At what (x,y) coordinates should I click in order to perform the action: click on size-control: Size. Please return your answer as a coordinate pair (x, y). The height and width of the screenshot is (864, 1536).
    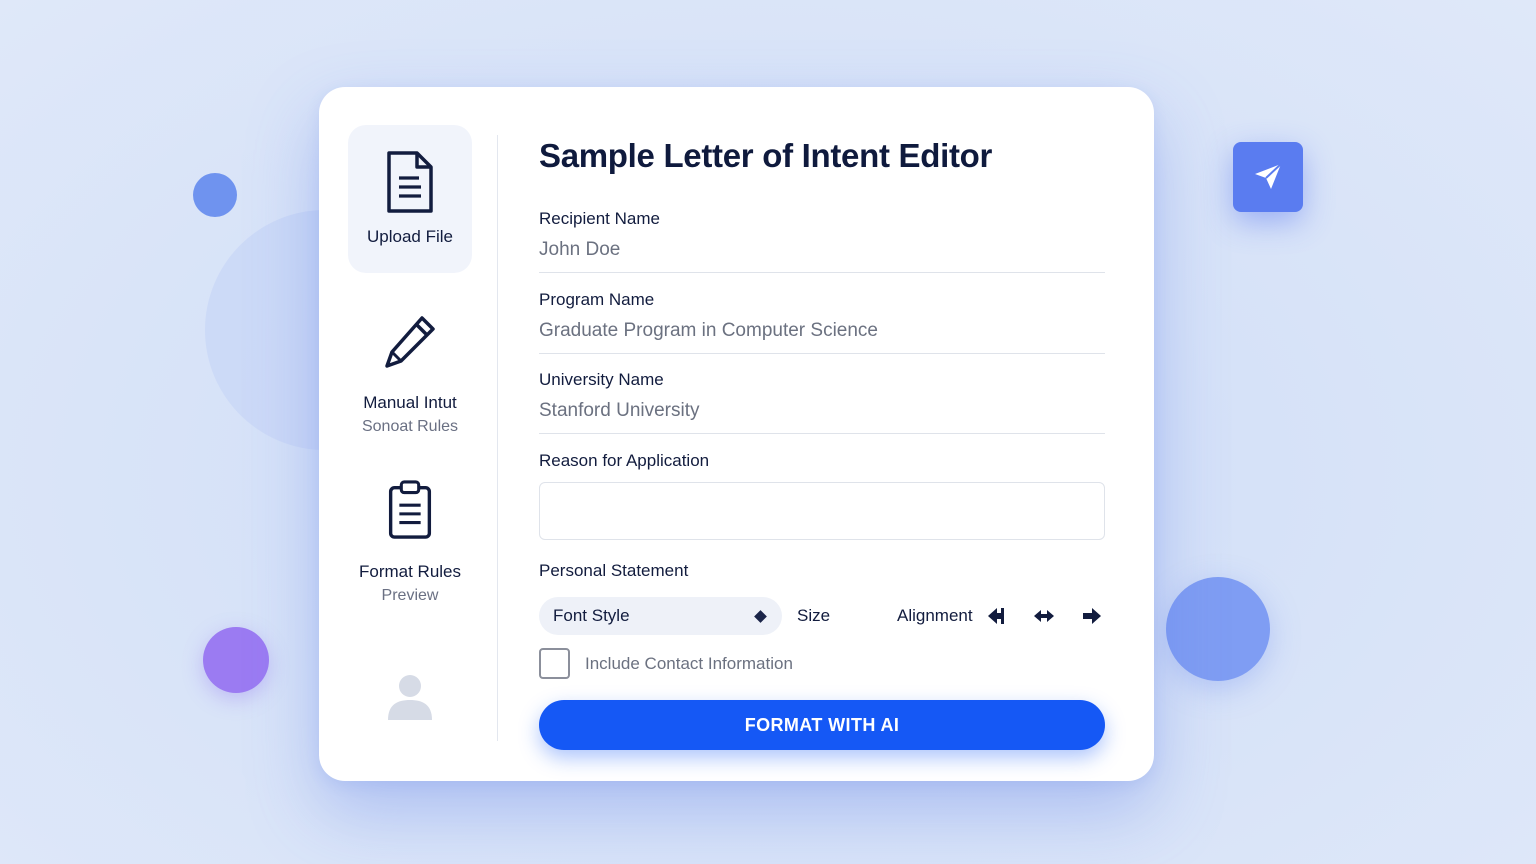
    Looking at the image, I should click on (813, 616).